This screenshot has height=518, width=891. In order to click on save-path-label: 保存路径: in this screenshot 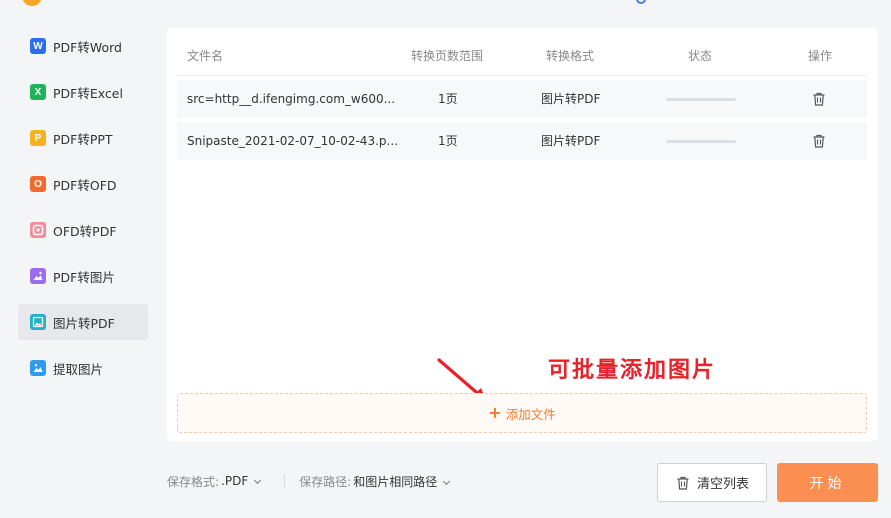, I will do `click(325, 481)`.